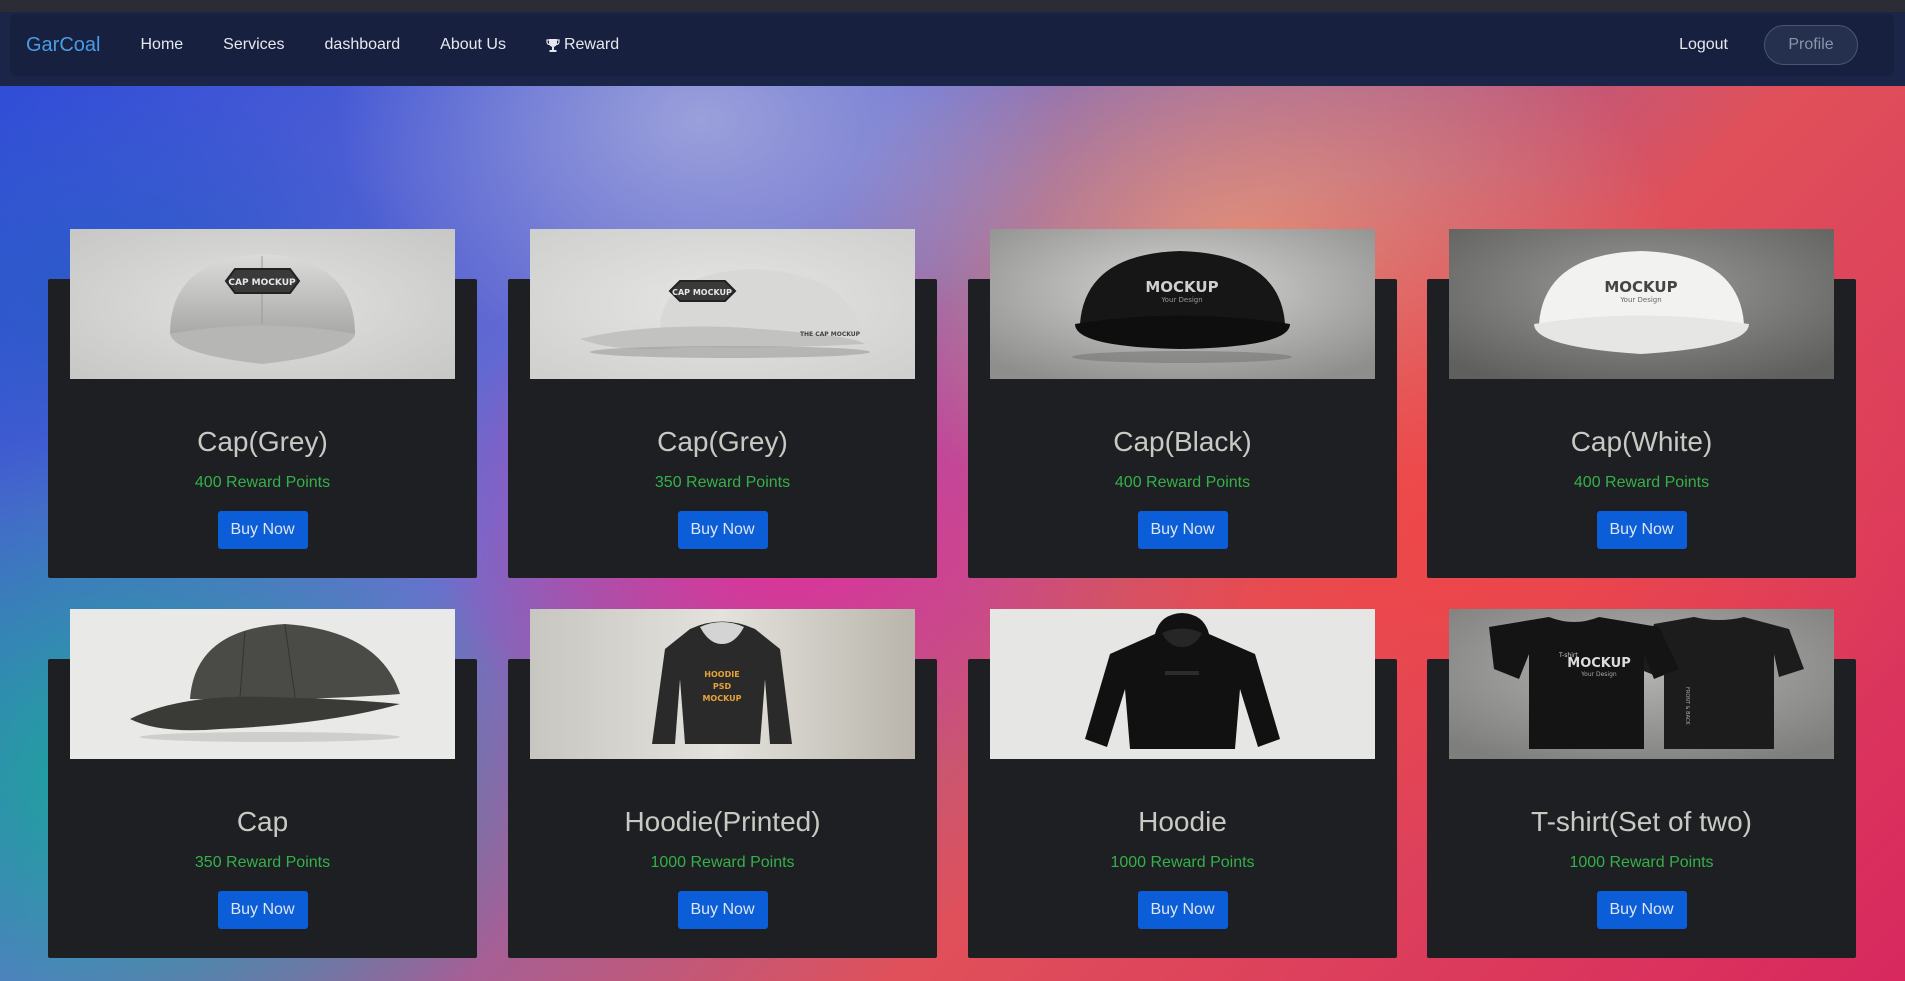  What do you see at coordinates (63, 45) in the screenshot?
I see `brand-logo: GarCoal` at bounding box center [63, 45].